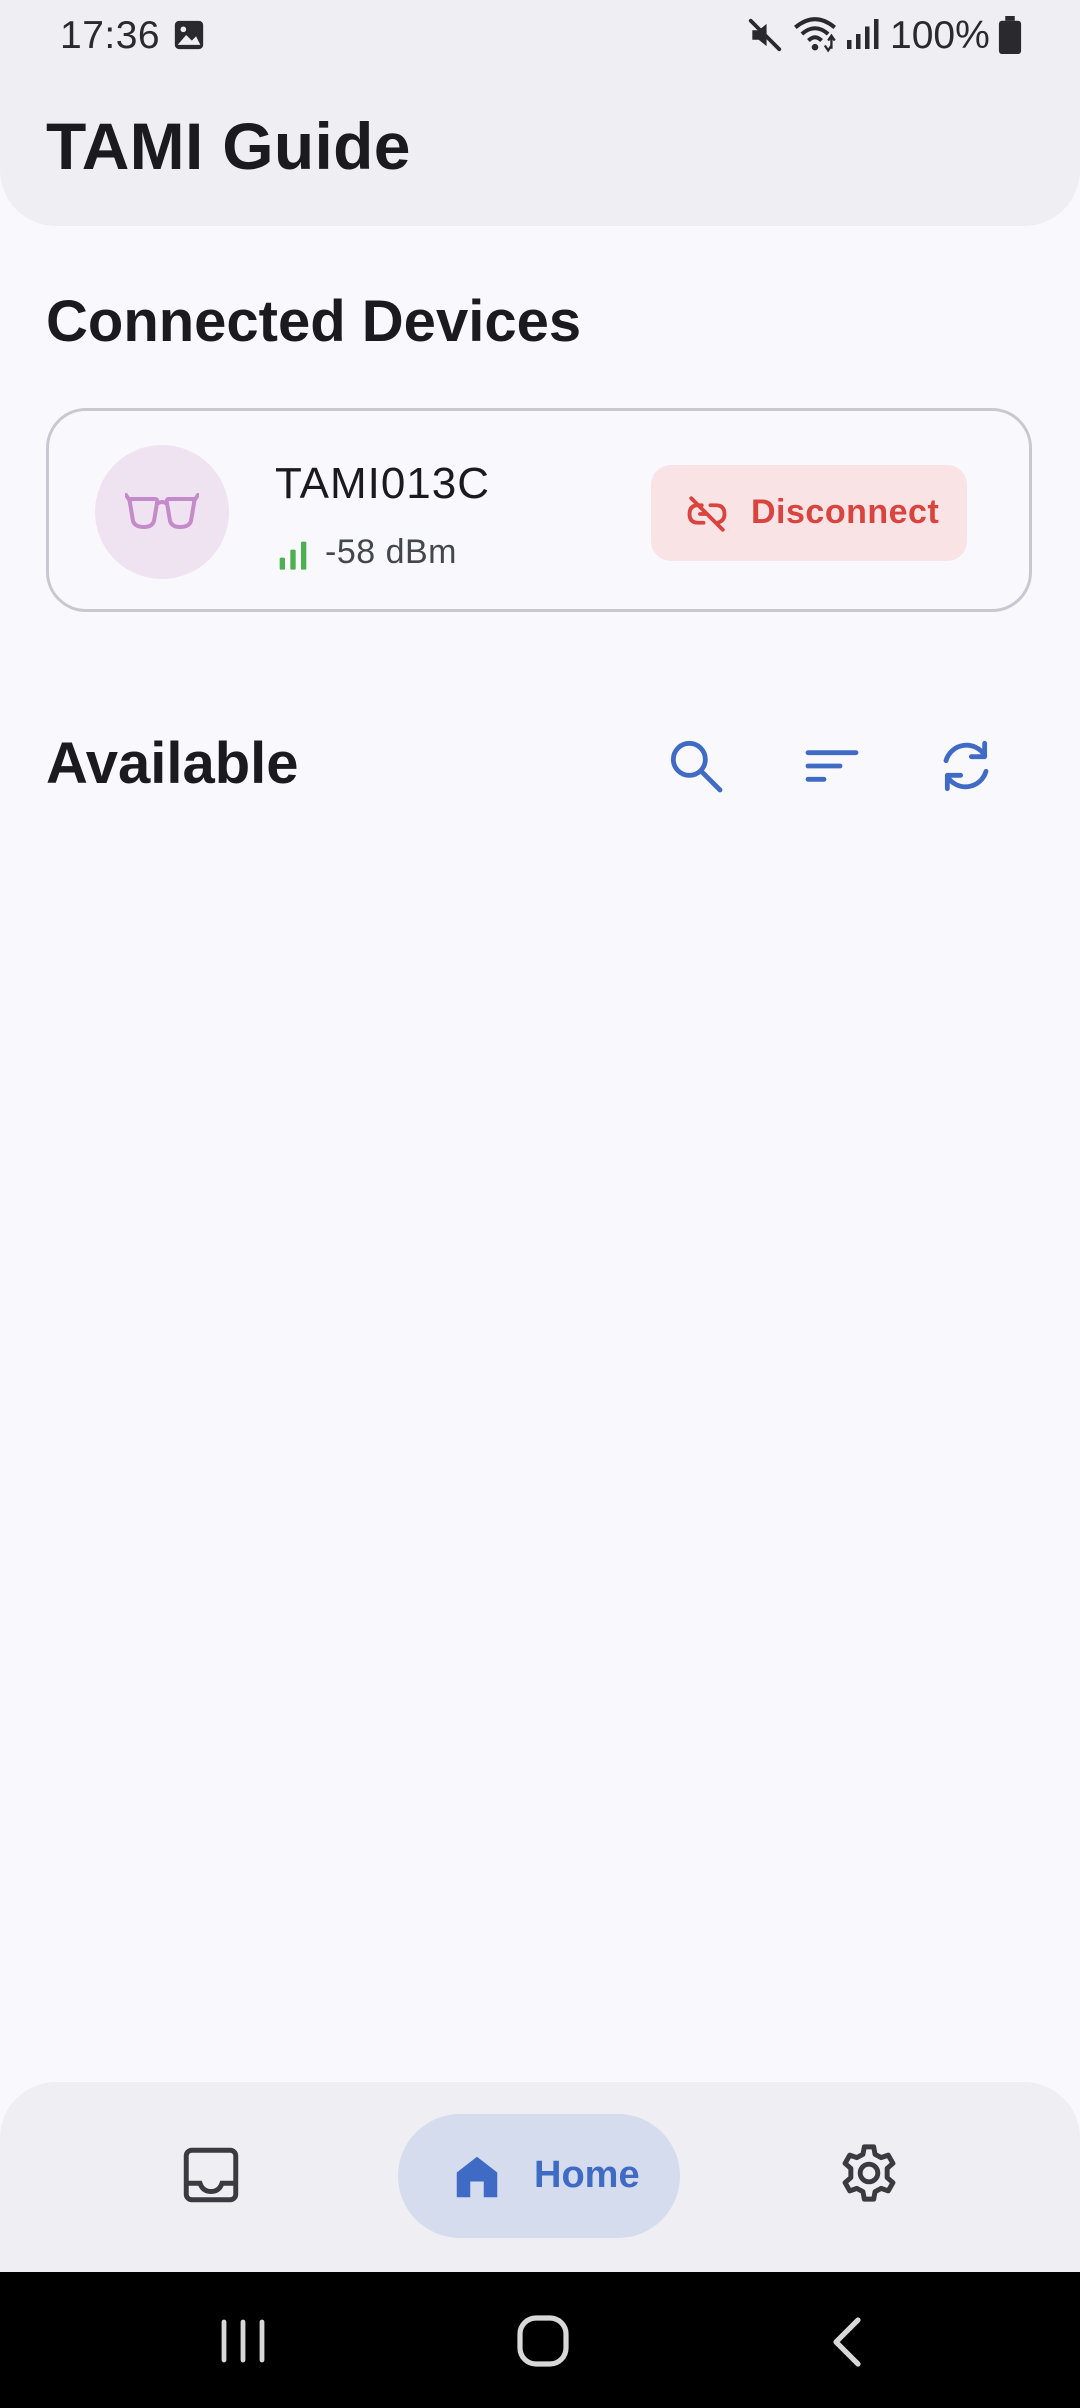 This screenshot has width=1080, height=2408. What do you see at coordinates (477, 2177) in the screenshot?
I see `home-icon` at bounding box center [477, 2177].